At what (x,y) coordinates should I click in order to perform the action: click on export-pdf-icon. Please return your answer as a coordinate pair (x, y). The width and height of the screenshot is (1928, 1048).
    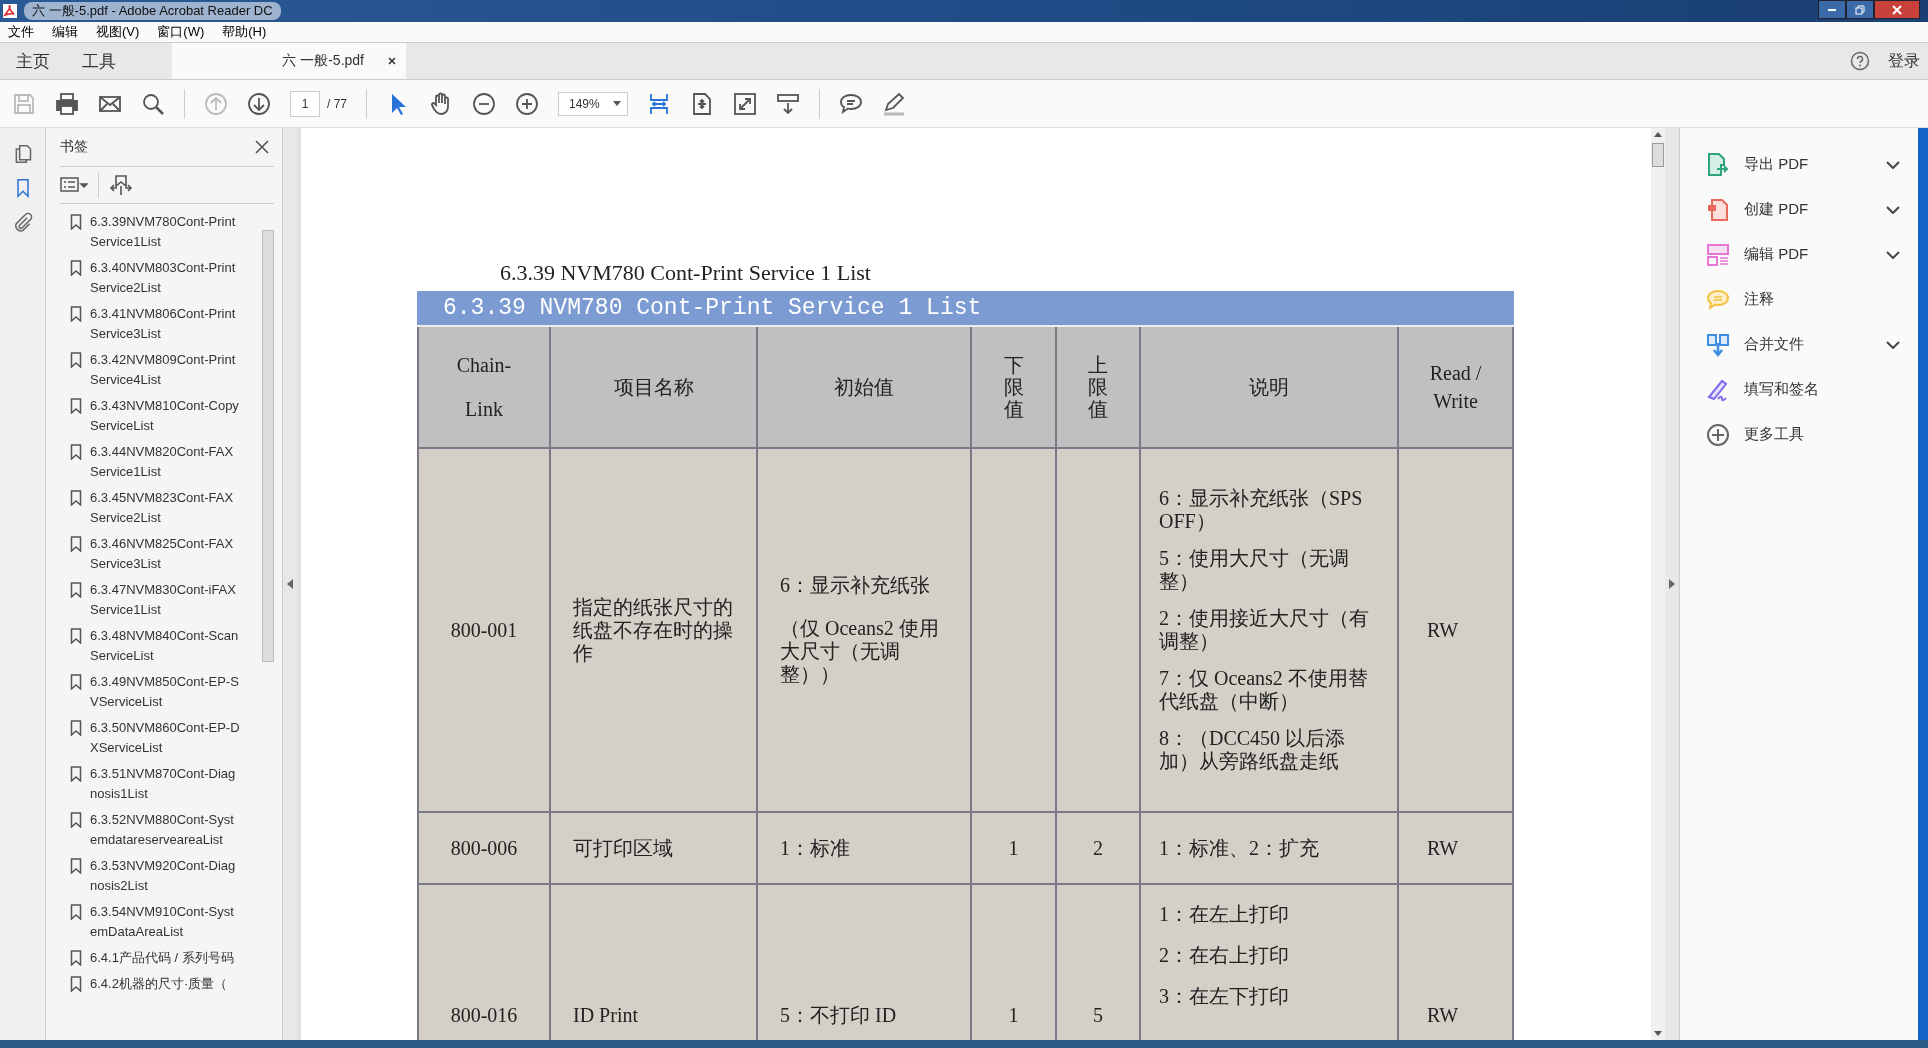
    Looking at the image, I should click on (1718, 164).